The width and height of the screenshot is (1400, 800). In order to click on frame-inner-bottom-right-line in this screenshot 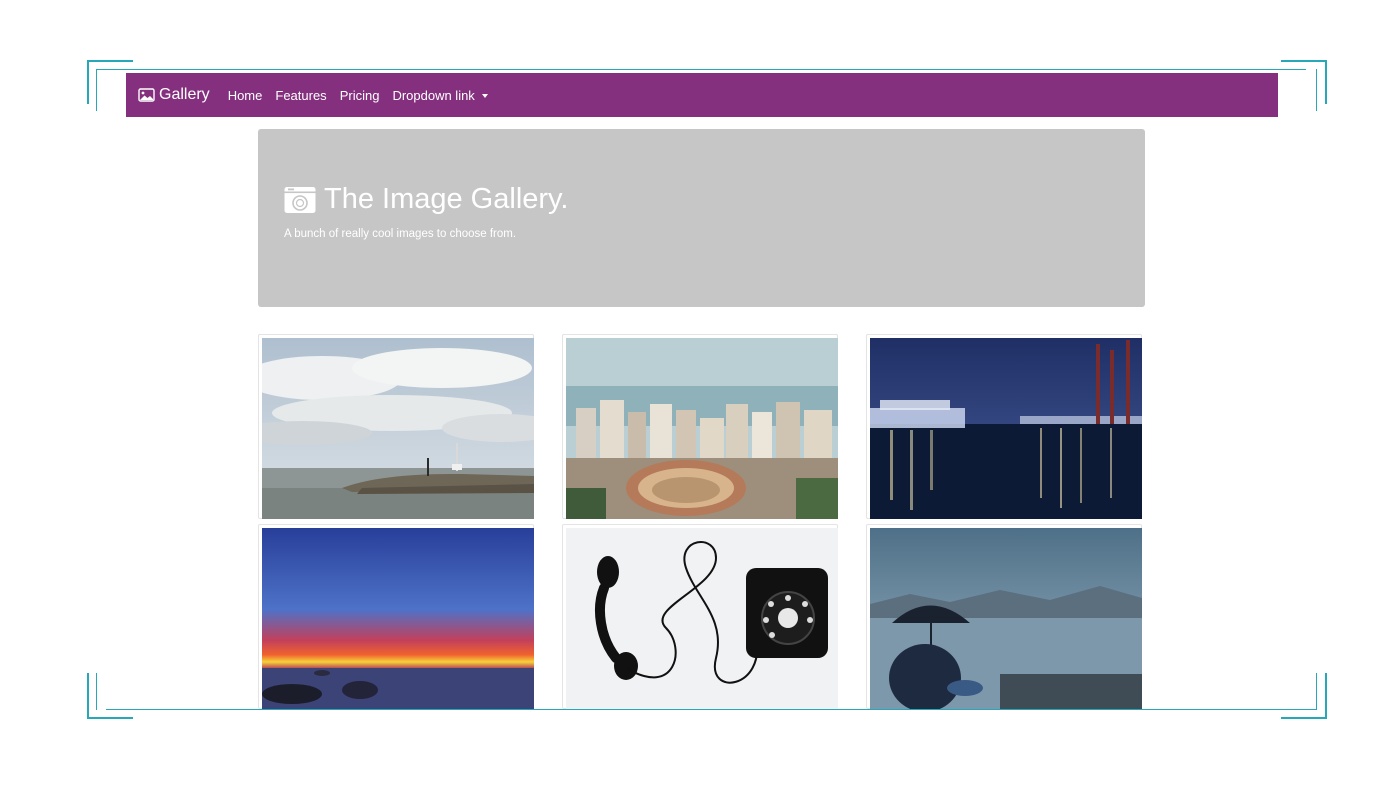, I will do `click(1316, 691)`.